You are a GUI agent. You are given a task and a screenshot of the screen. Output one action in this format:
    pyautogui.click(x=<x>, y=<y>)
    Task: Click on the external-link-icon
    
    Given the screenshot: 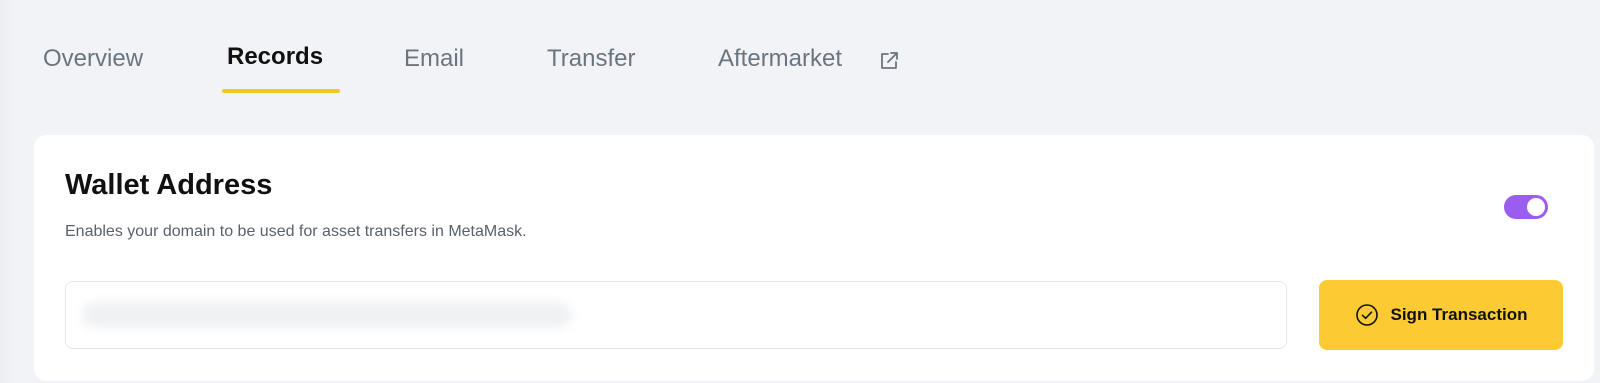 What is the action you would take?
    pyautogui.click(x=889, y=61)
    